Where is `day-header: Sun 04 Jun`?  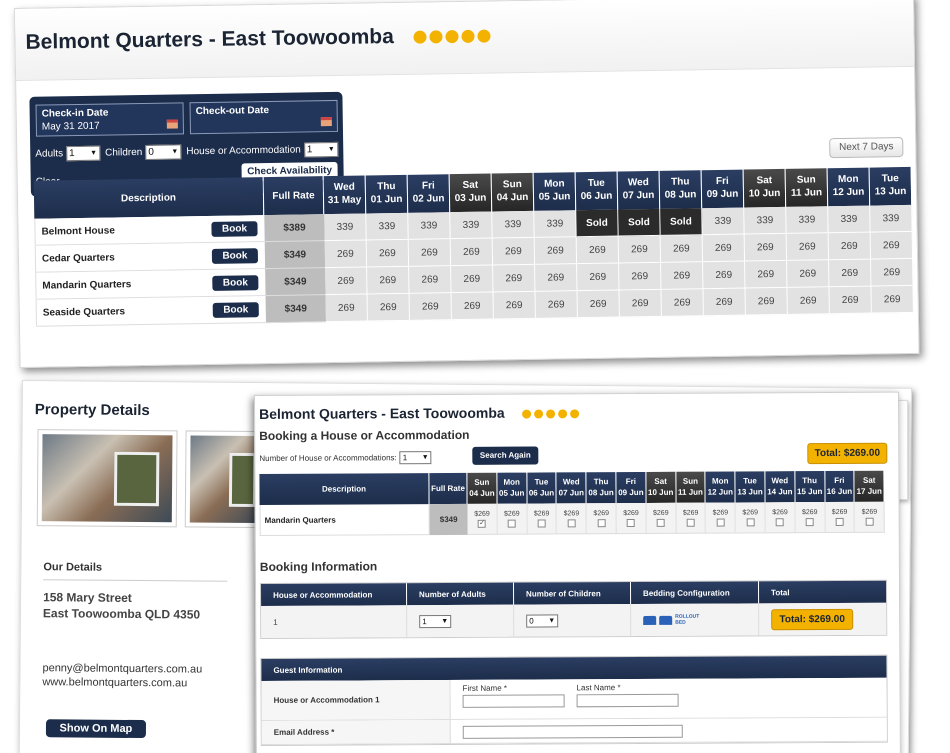
day-header: Sun 04 Jun is located at coordinates (513, 192).